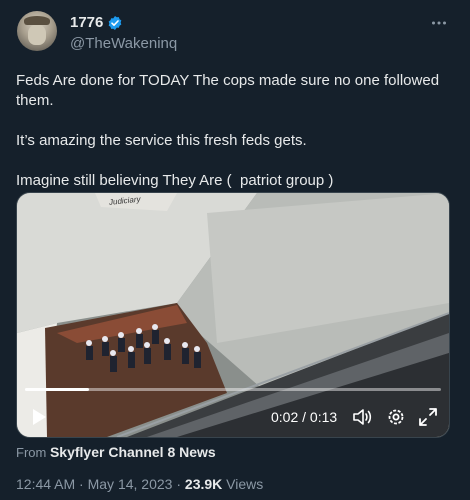  I want to click on tweet-meta: 12:44 AM · May 14, 2023 · 23.9K Views, so click(139, 484).